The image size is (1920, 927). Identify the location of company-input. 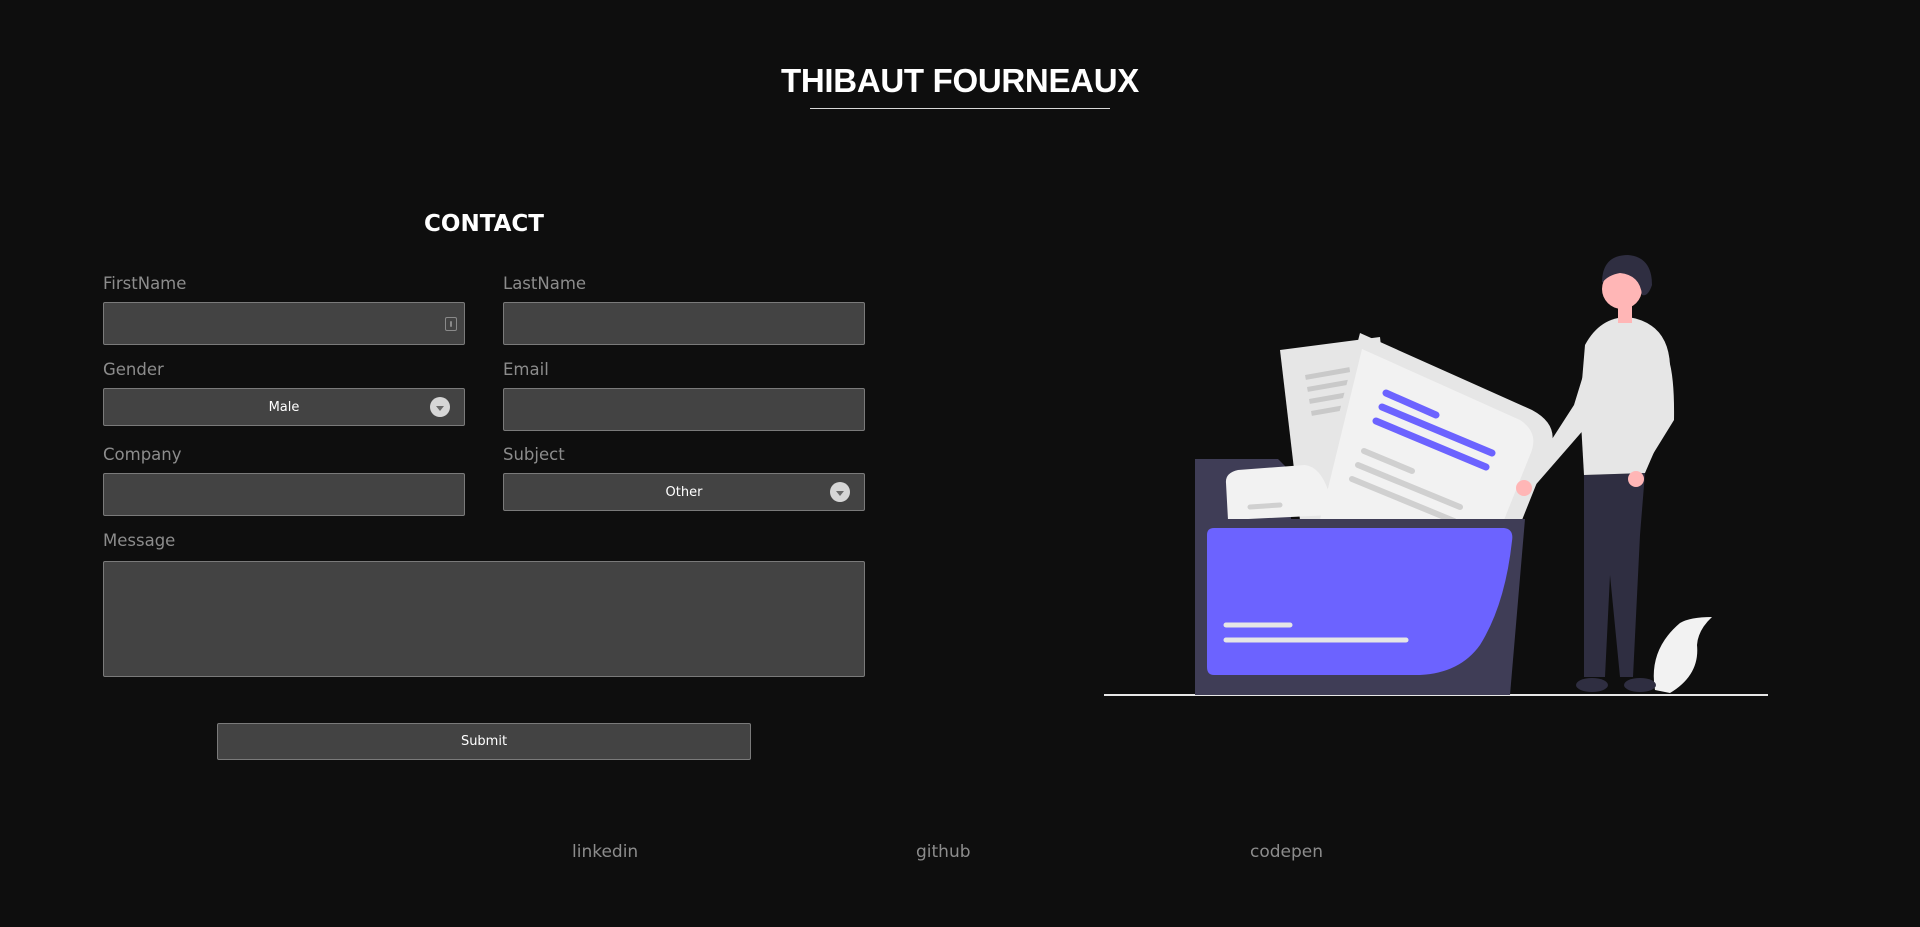
(284, 494).